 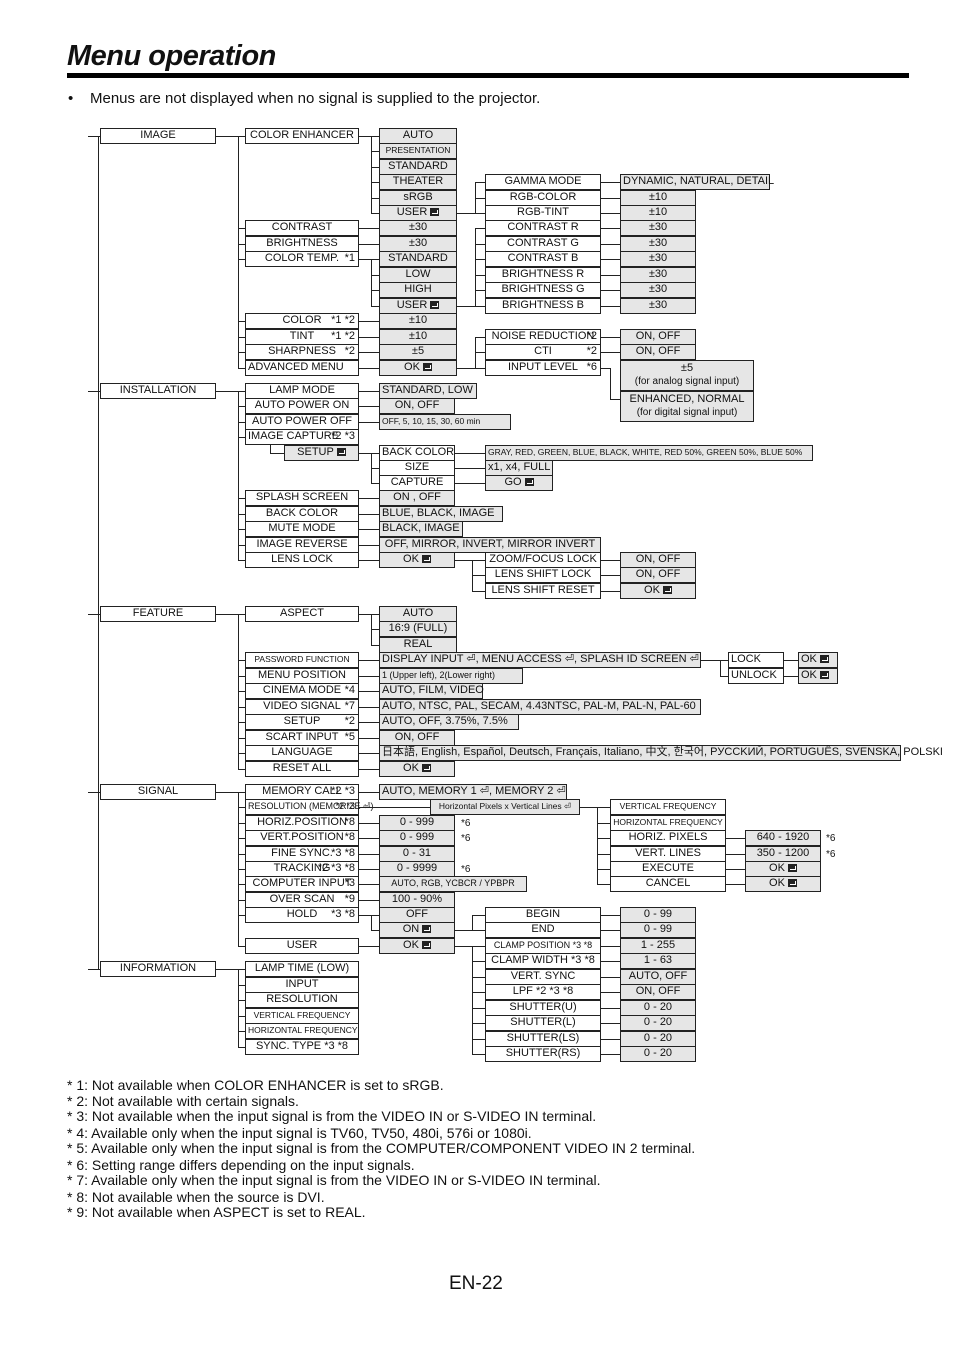 What do you see at coordinates (687, 368) in the screenshot?
I see `input-level-analog: ±5` at bounding box center [687, 368].